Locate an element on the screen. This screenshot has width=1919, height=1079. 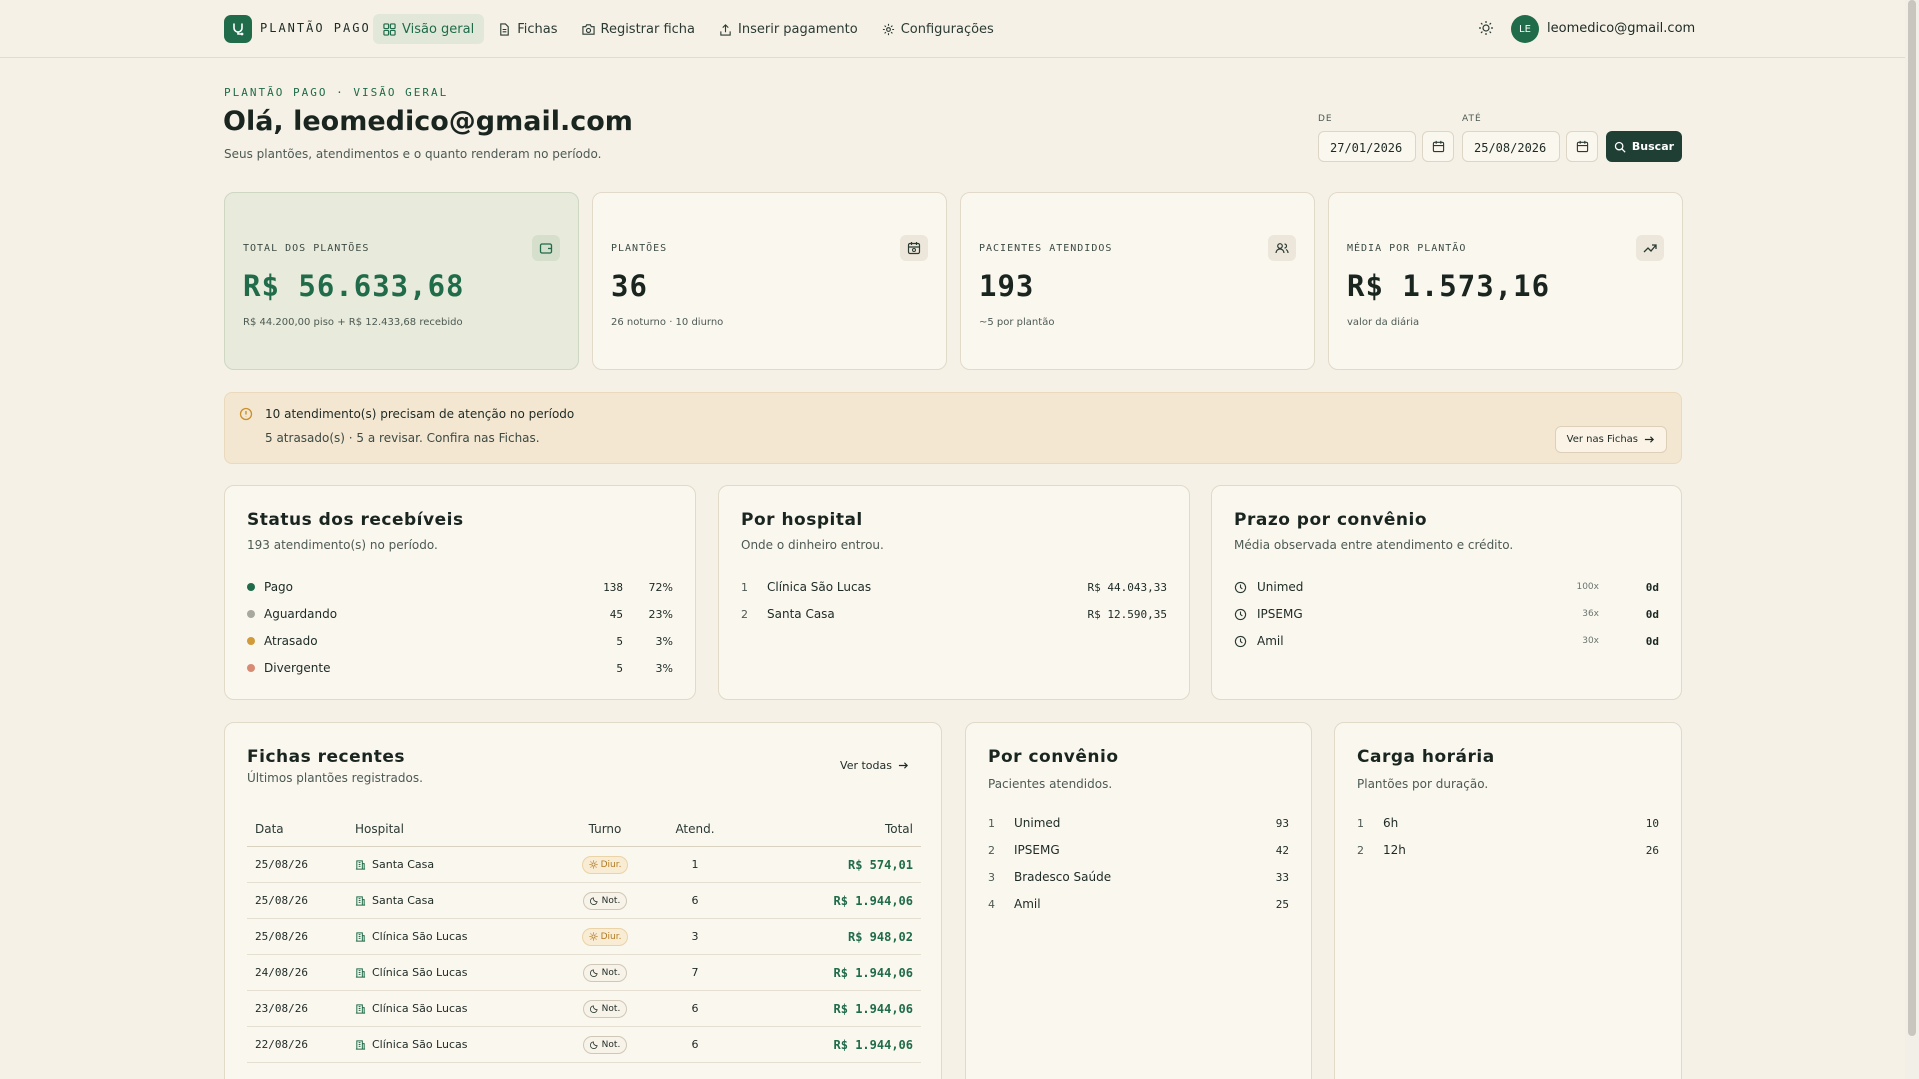
nav-item-inserir-pagamento: Inserir pagamento is located at coordinates (788, 29).